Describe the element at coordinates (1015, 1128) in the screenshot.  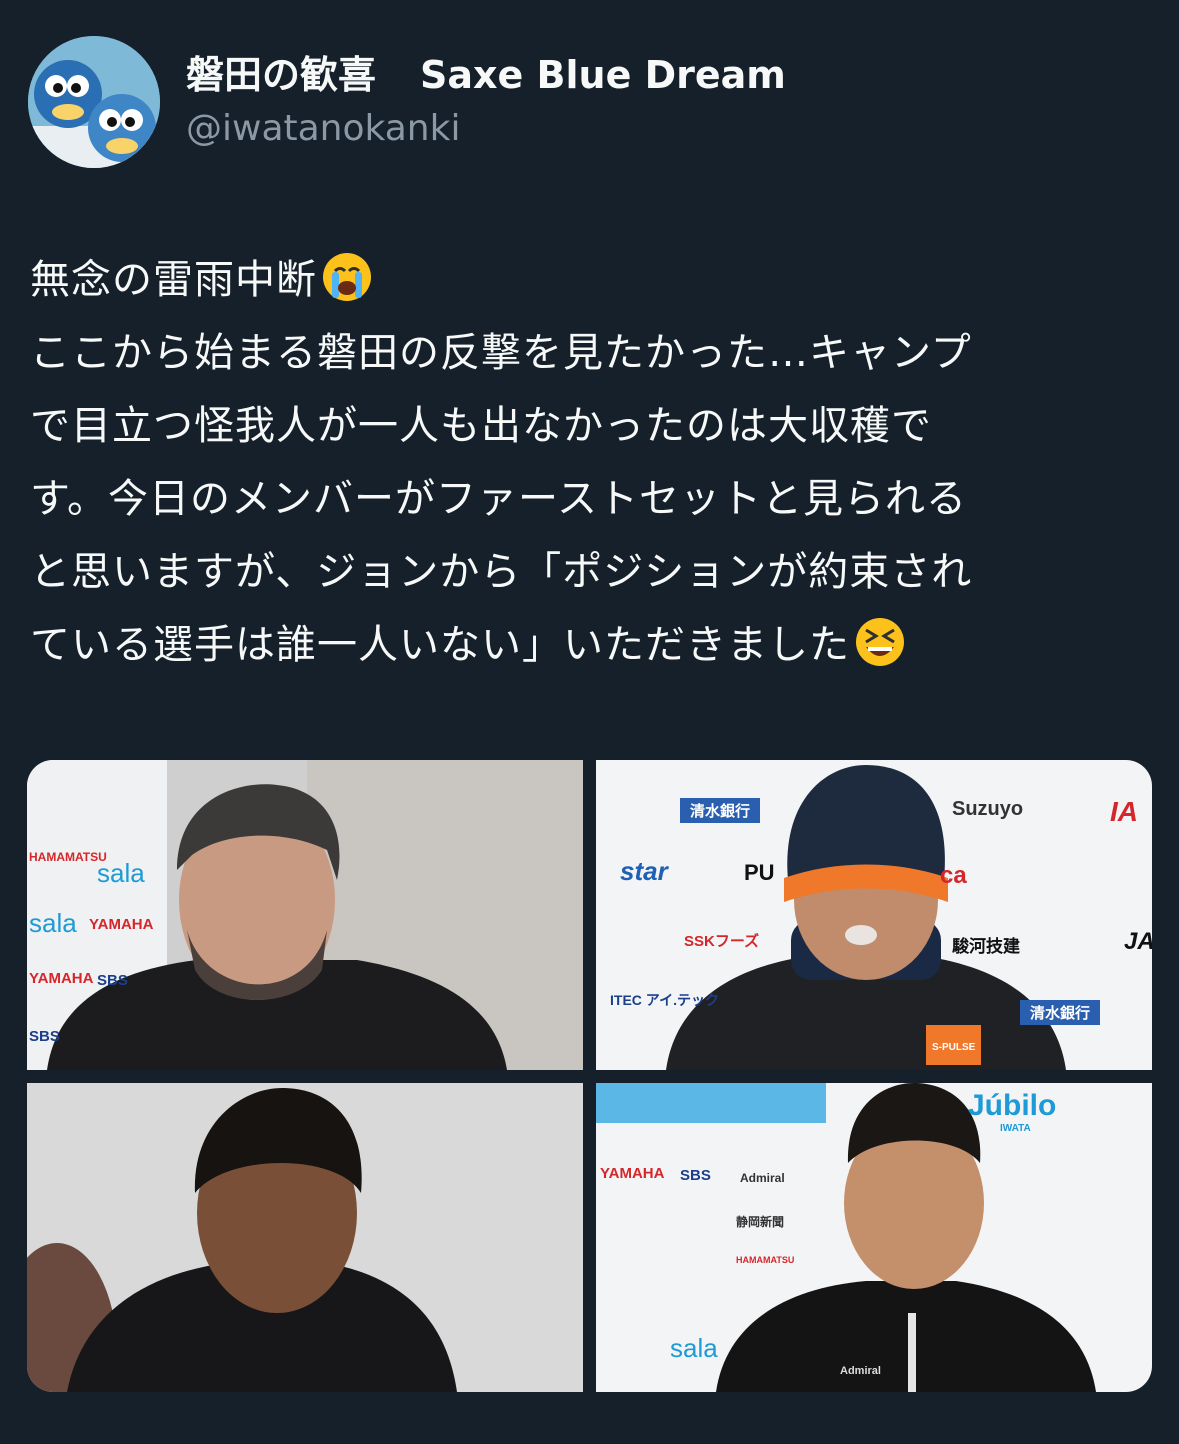
I see `sponsor-logo: IWATA` at that location.